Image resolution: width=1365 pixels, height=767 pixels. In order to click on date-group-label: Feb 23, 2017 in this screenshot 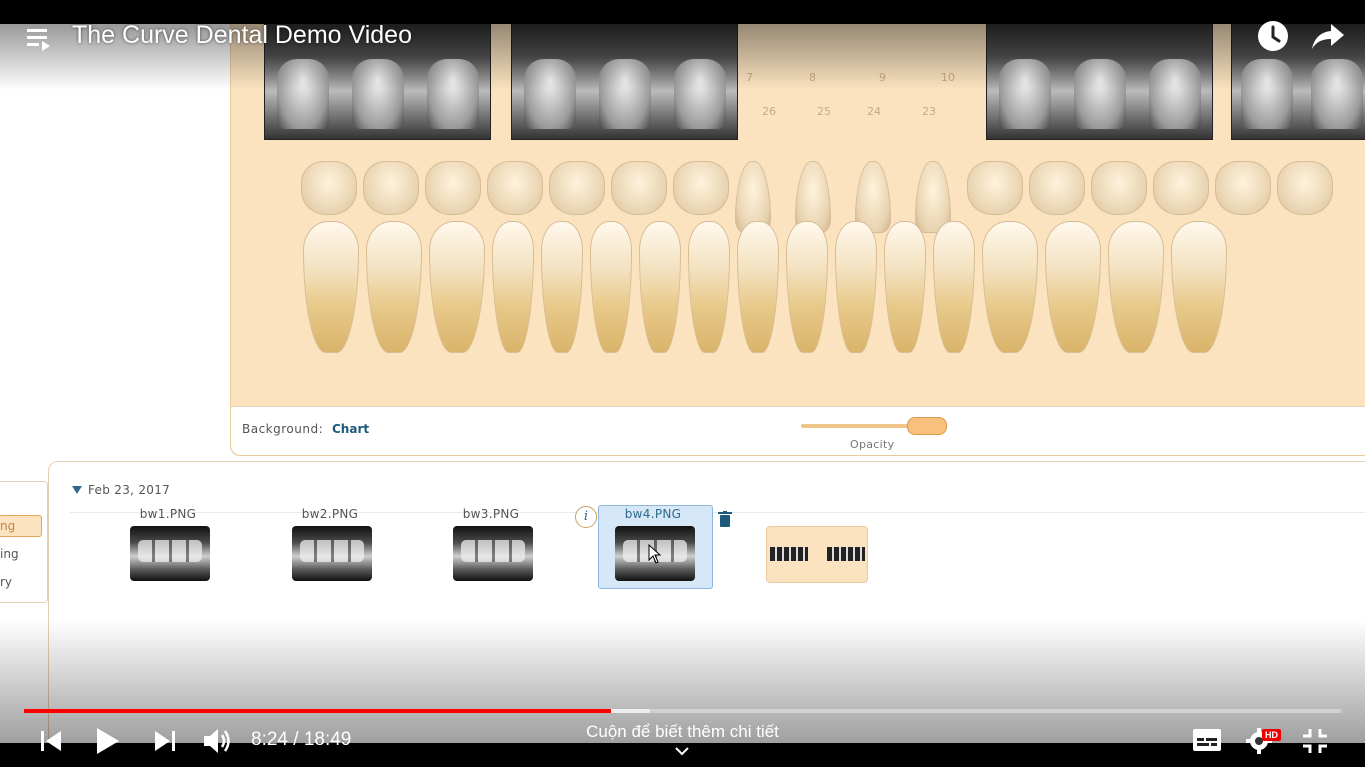, I will do `click(129, 490)`.